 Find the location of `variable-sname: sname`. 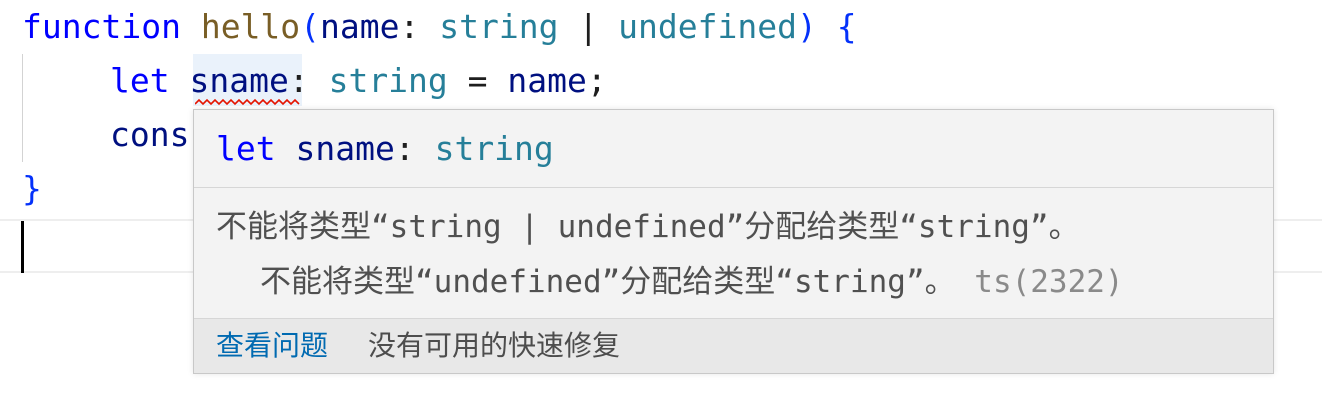

variable-sname: sname is located at coordinates (238, 80).